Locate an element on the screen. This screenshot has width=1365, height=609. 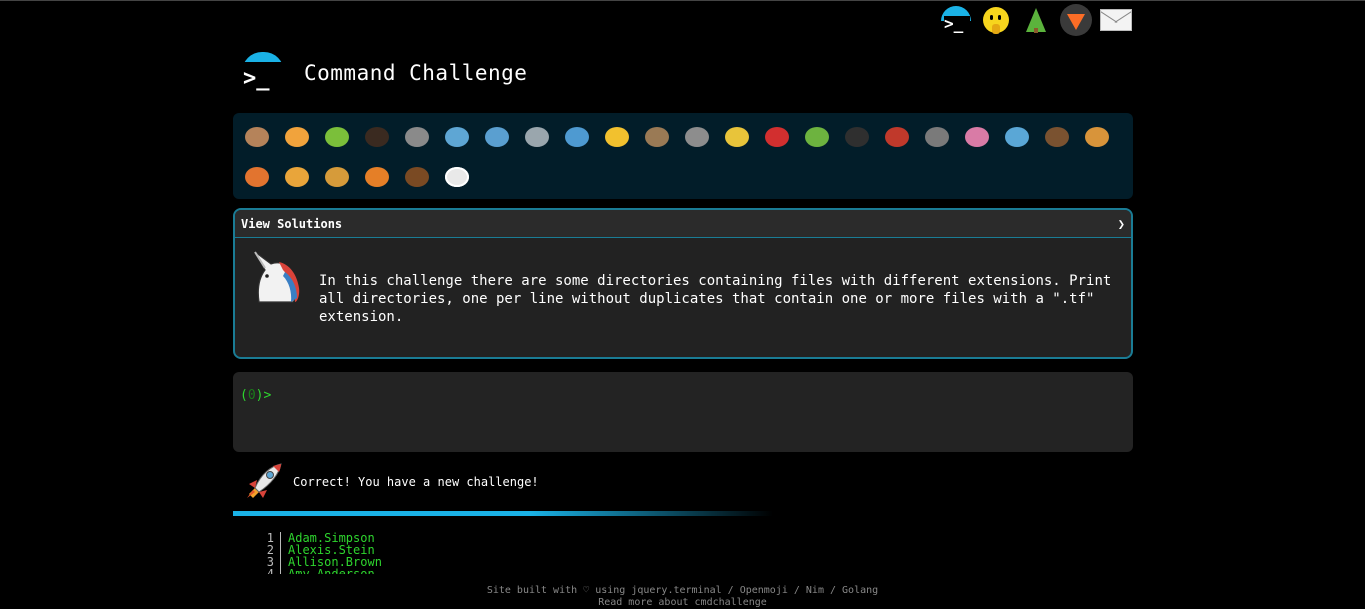
blowfish-icon-shape is located at coordinates (657, 137).